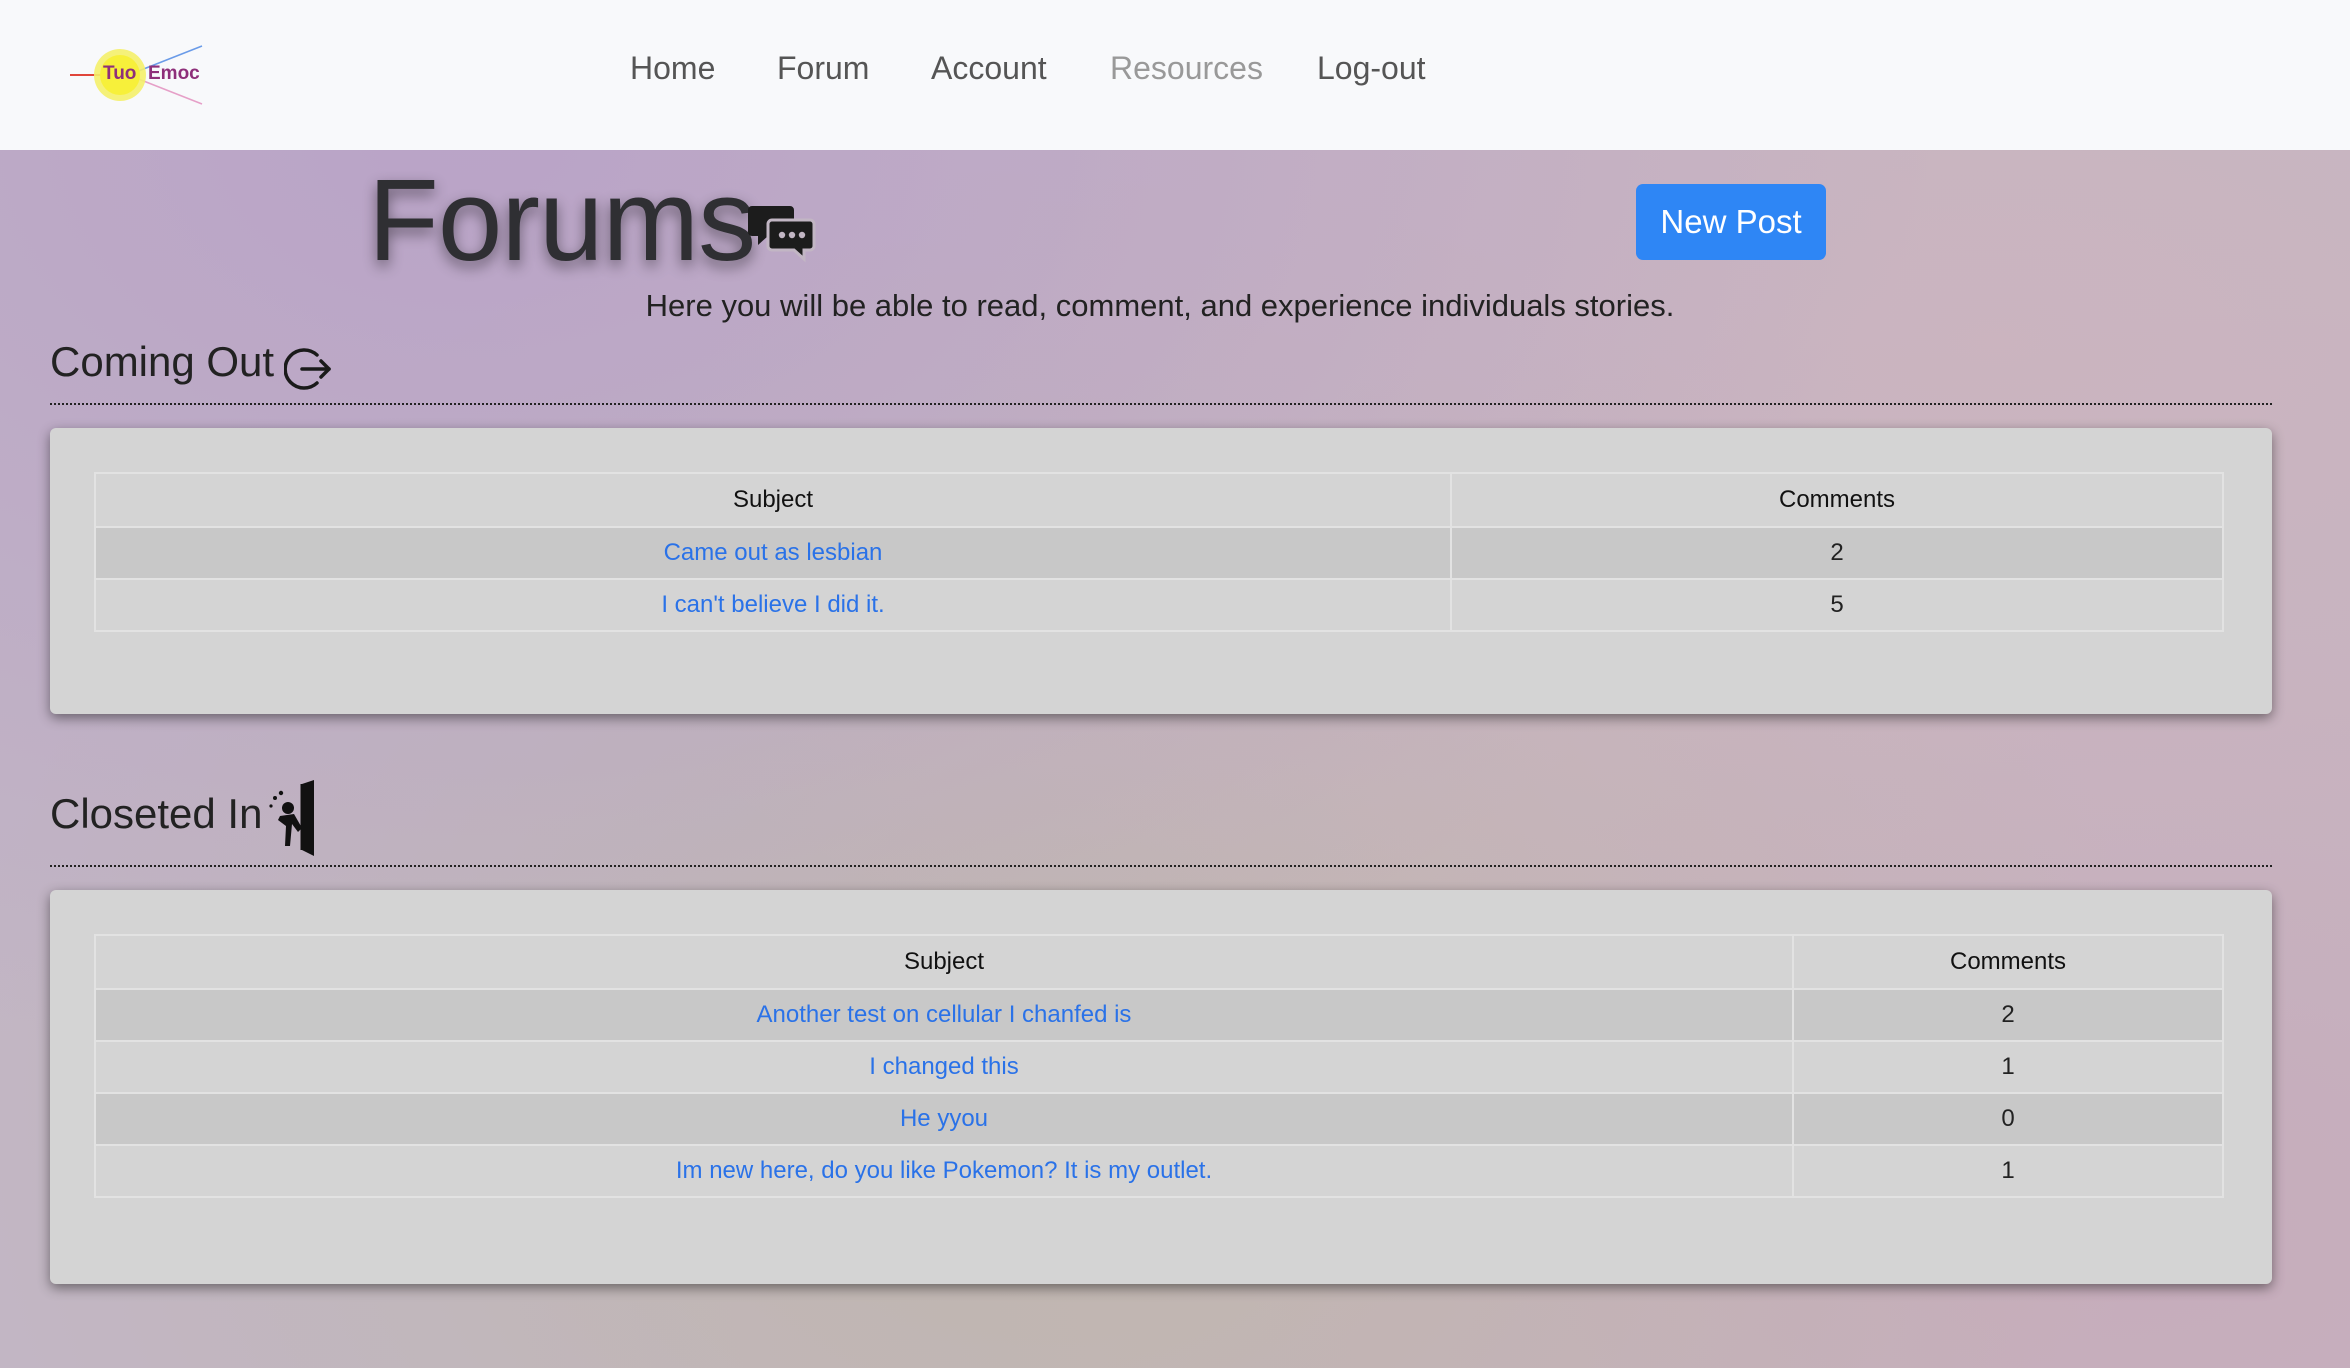 Image resolution: width=2350 pixels, height=1368 pixels. Describe the element at coordinates (782, 234) in the screenshot. I see `chat-bubbles-icon` at that location.